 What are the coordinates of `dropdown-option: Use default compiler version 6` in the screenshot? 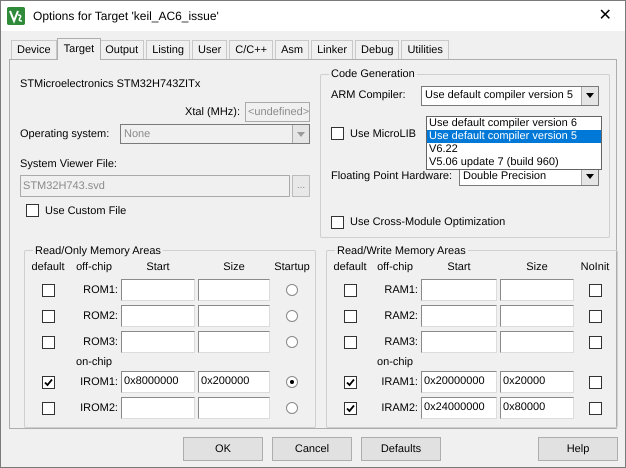 It's located at (514, 123).